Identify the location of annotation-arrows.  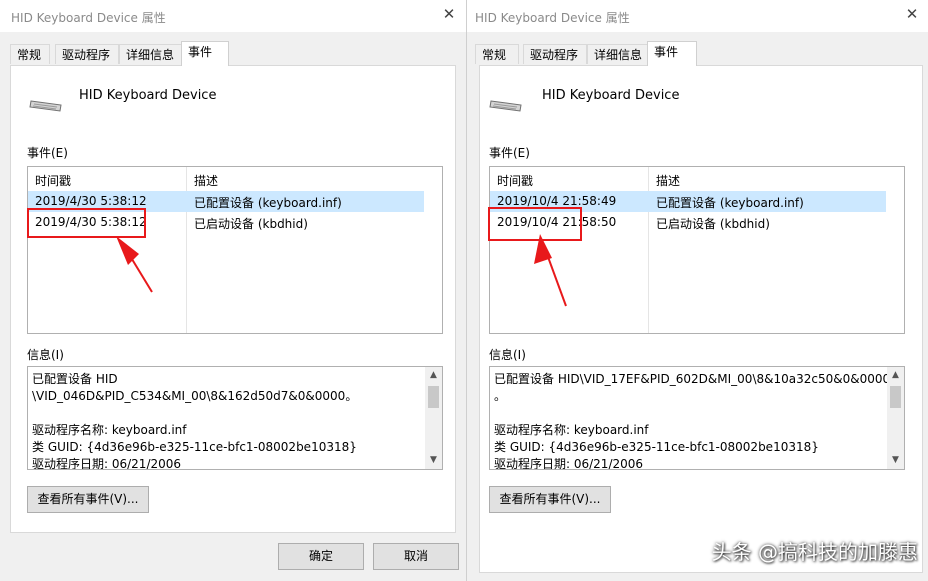
(341, 270).